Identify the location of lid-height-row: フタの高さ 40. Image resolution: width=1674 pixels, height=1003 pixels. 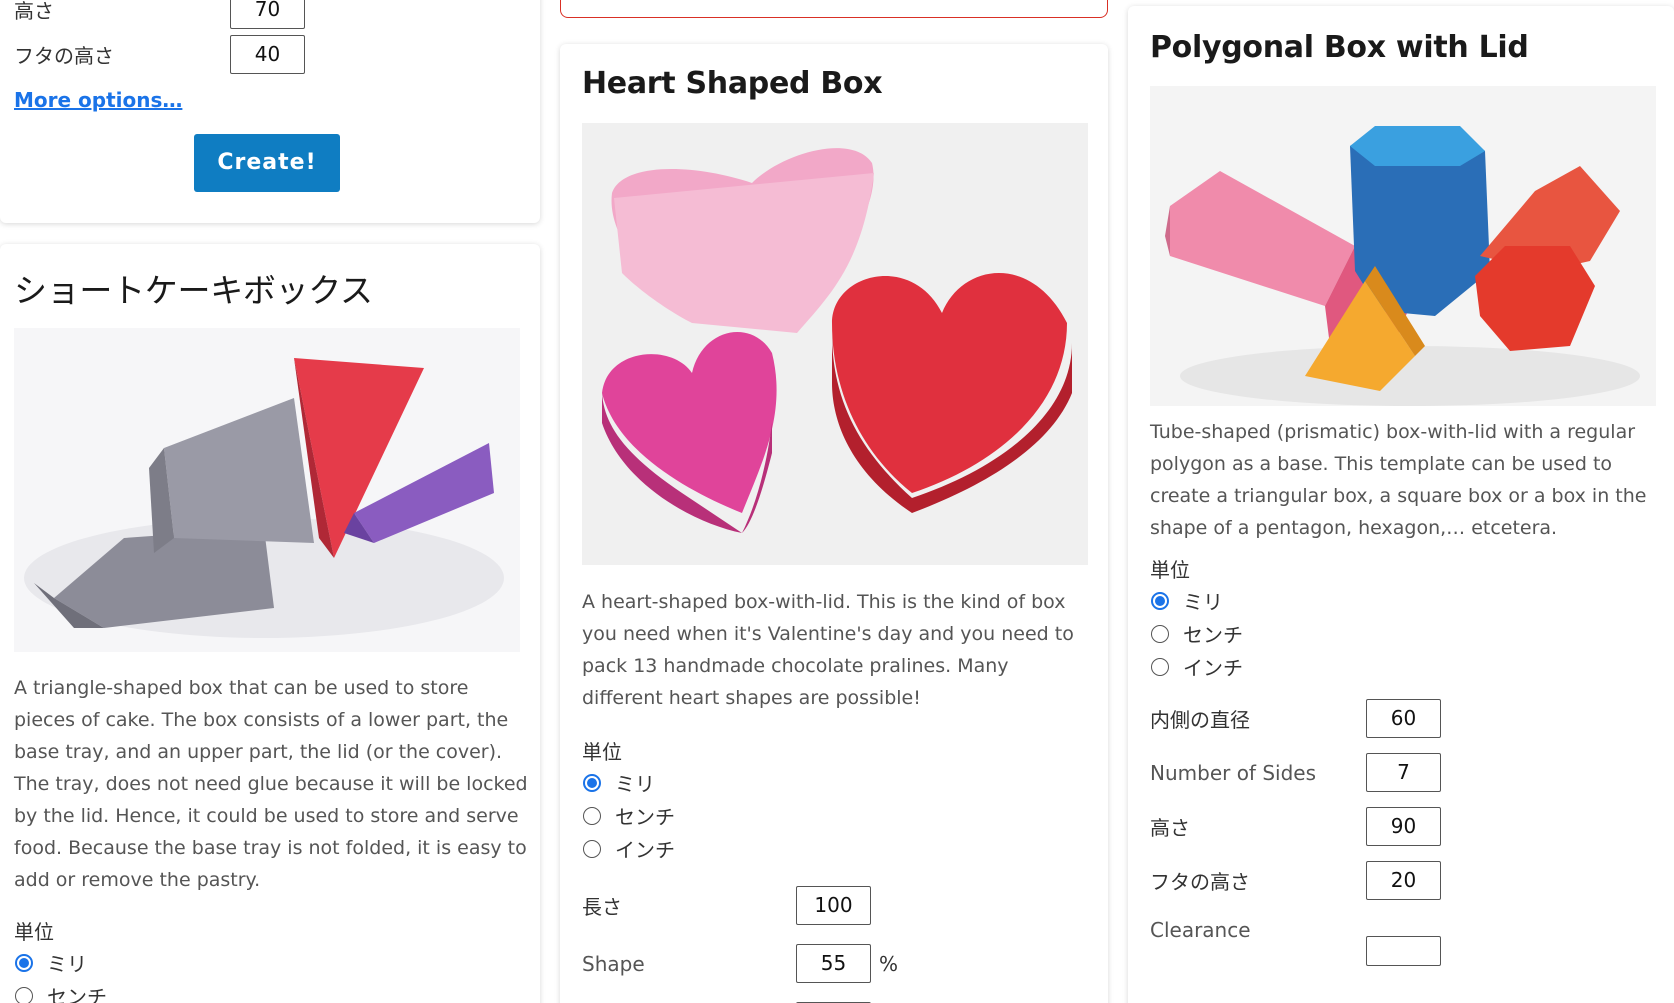
(159, 54).